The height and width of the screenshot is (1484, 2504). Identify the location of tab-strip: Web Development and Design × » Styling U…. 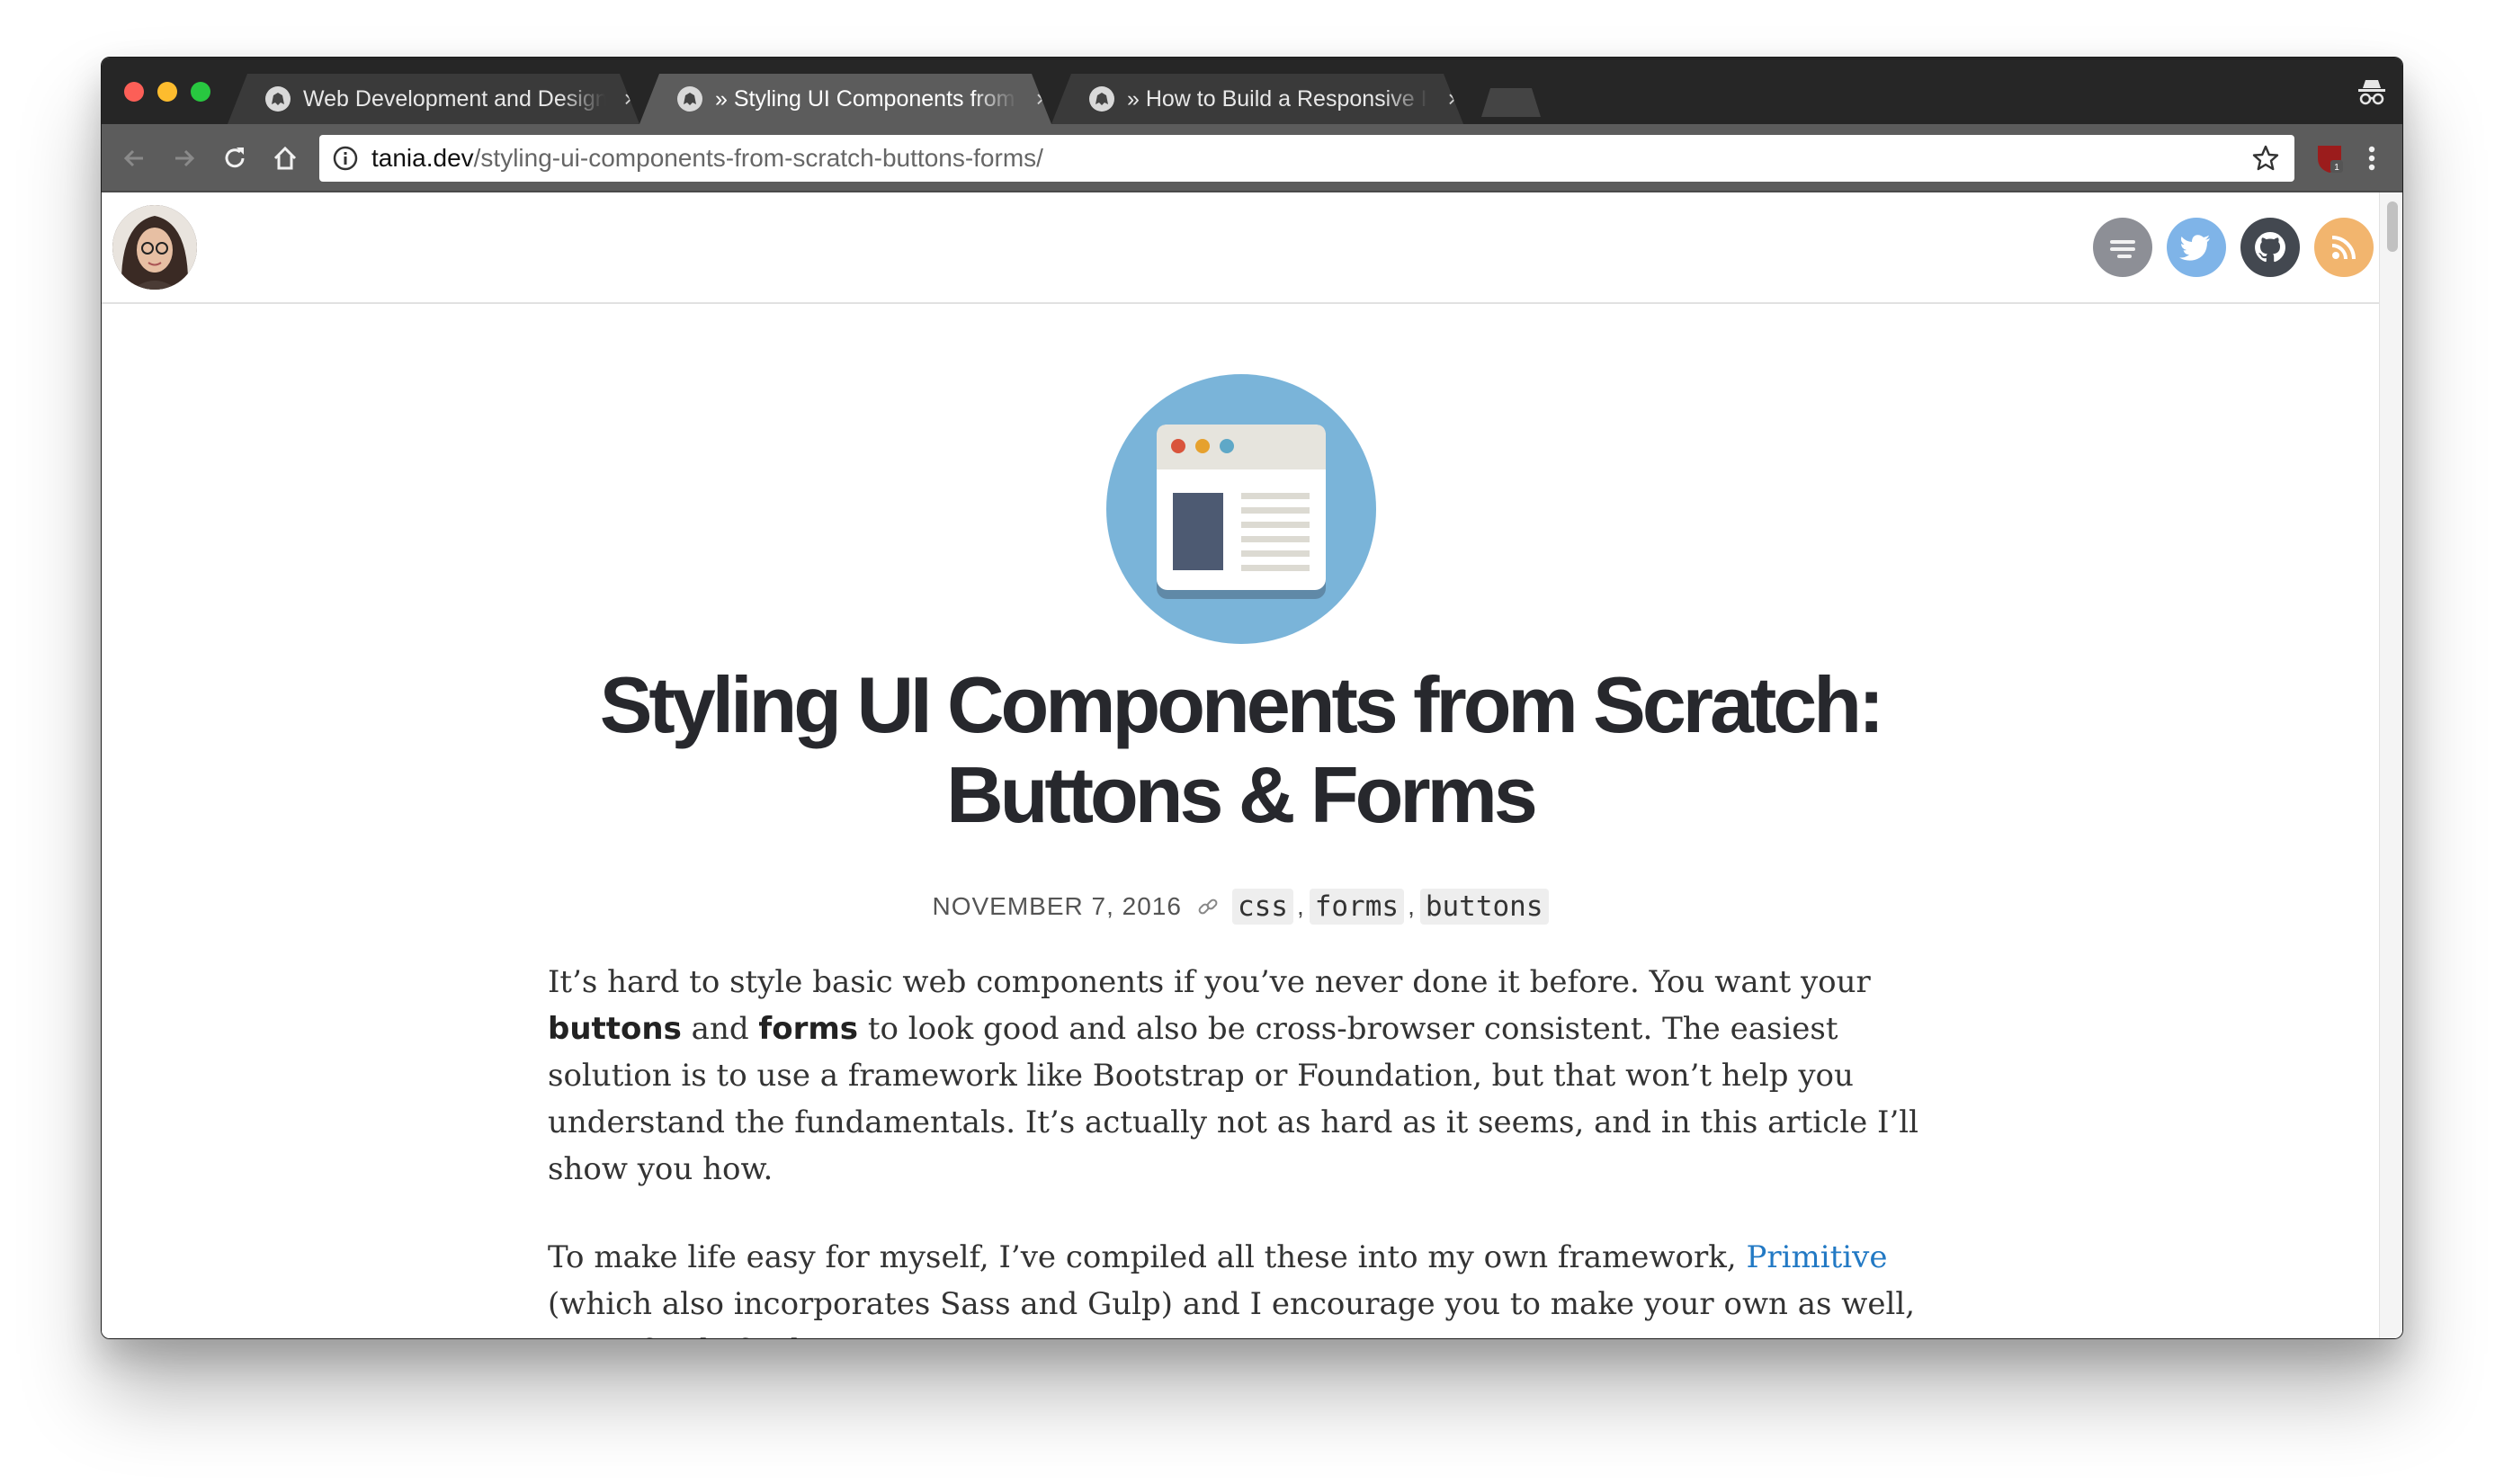
(1252, 91).